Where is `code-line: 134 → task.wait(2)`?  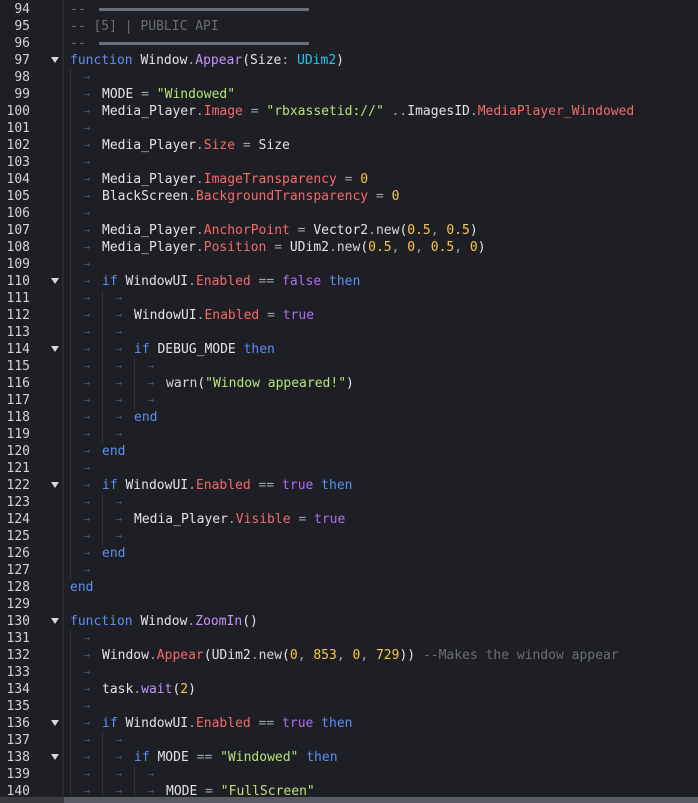
code-line: 134 → task.wait(2) is located at coordinates (349, 689).